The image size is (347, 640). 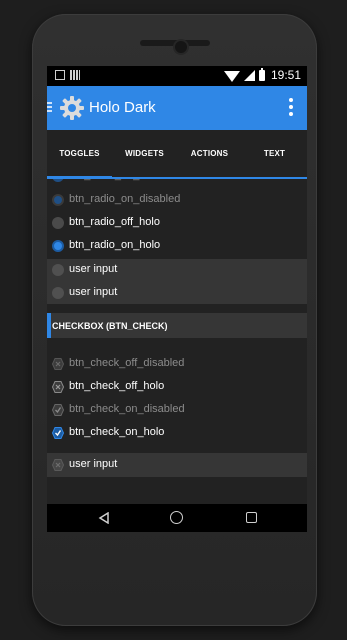 I want to click on checkbox-off-disabled-icon, so click(x=58, y=364).